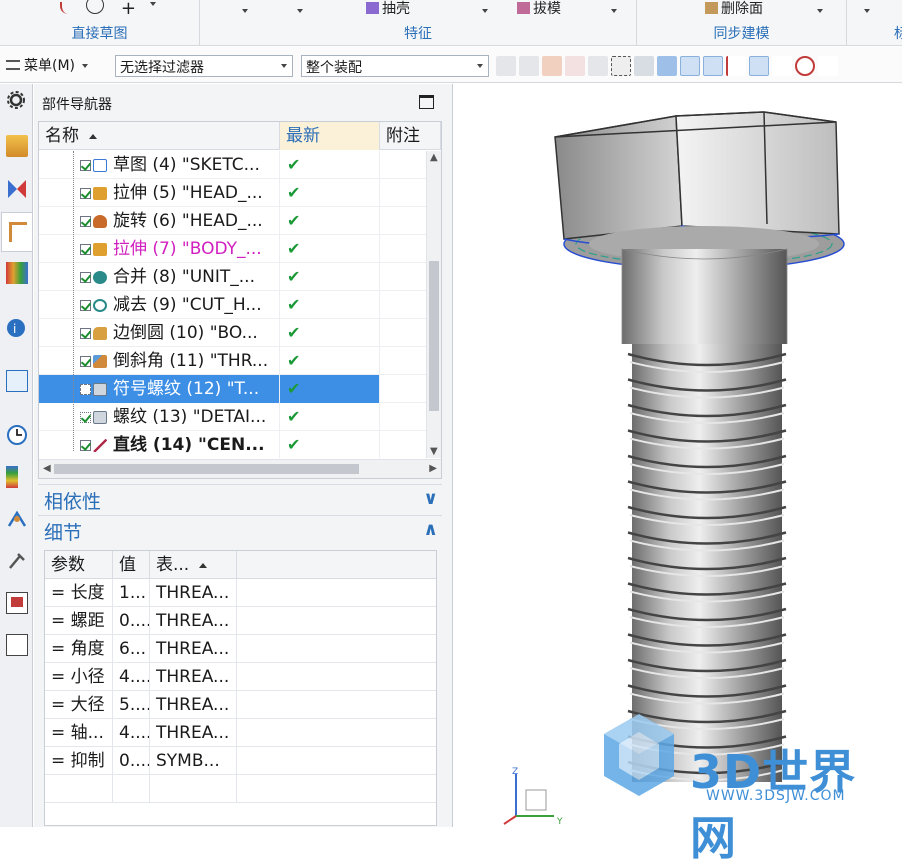  What do you see at coordinates (17, 189) in the screenshot?
I see `constraint-navigator-icon` at bounding box center [17, 189].